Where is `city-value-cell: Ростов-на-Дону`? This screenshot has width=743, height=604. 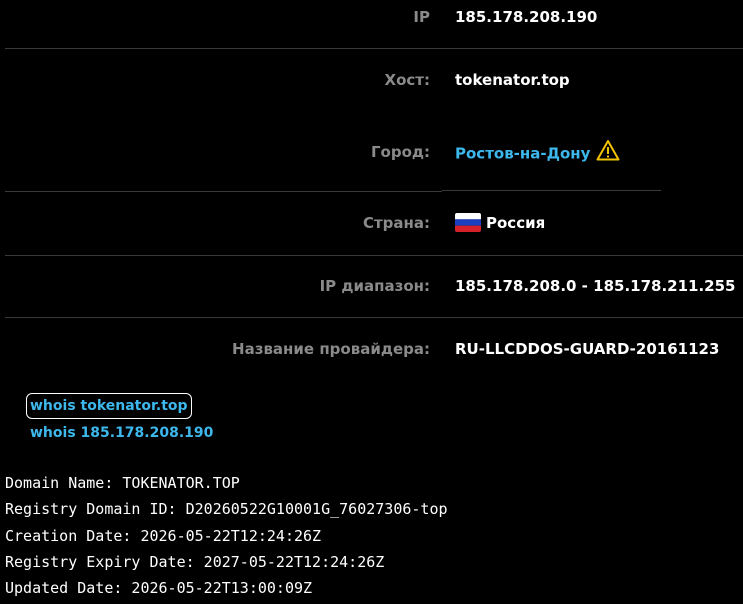 city-value-cell: Ростов-на-Дону is located at coordinates (537, 152).